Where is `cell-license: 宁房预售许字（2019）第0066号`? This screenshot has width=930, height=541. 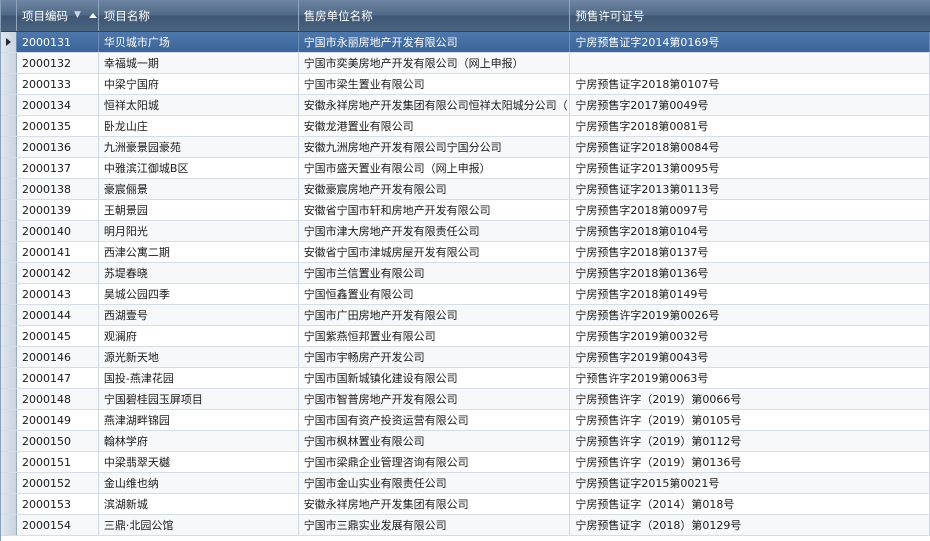 cell-license: 宁房预售许字（2019）第0066号 is located at coordinates (750, 399).